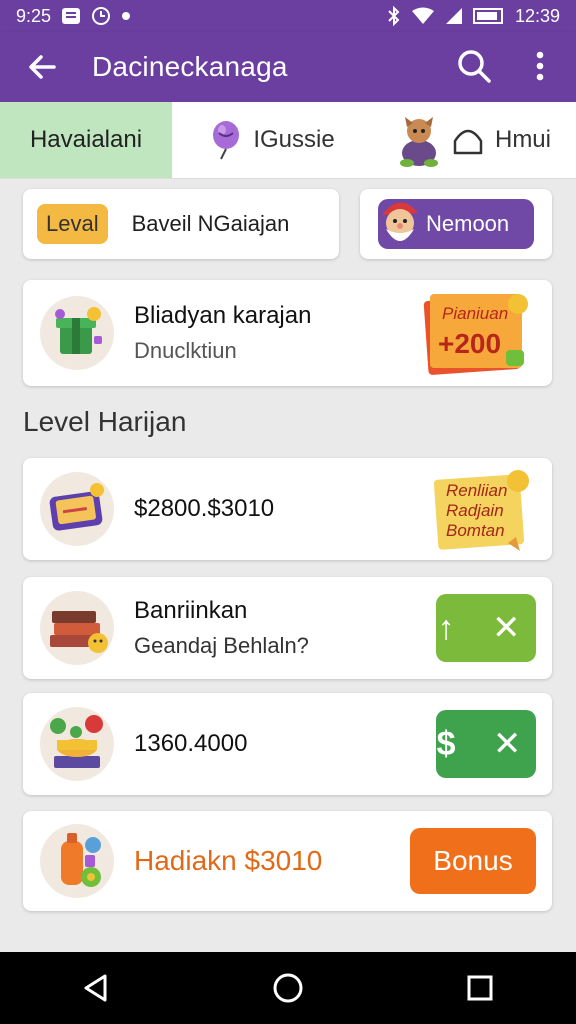 The image size is (576, 1024). I want to click on status-time-right: 12:39, so click(537, 15).